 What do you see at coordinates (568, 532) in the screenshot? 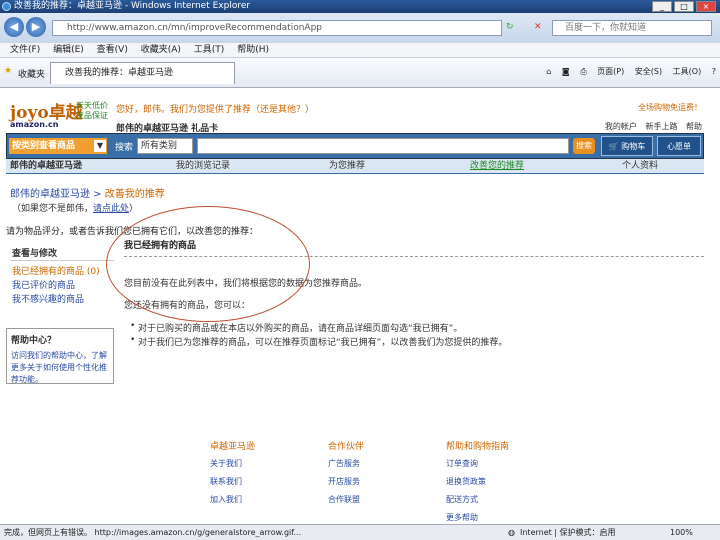
I see `zone-text: Internet | 保护模式：启用` at bounding box center [568, 532].